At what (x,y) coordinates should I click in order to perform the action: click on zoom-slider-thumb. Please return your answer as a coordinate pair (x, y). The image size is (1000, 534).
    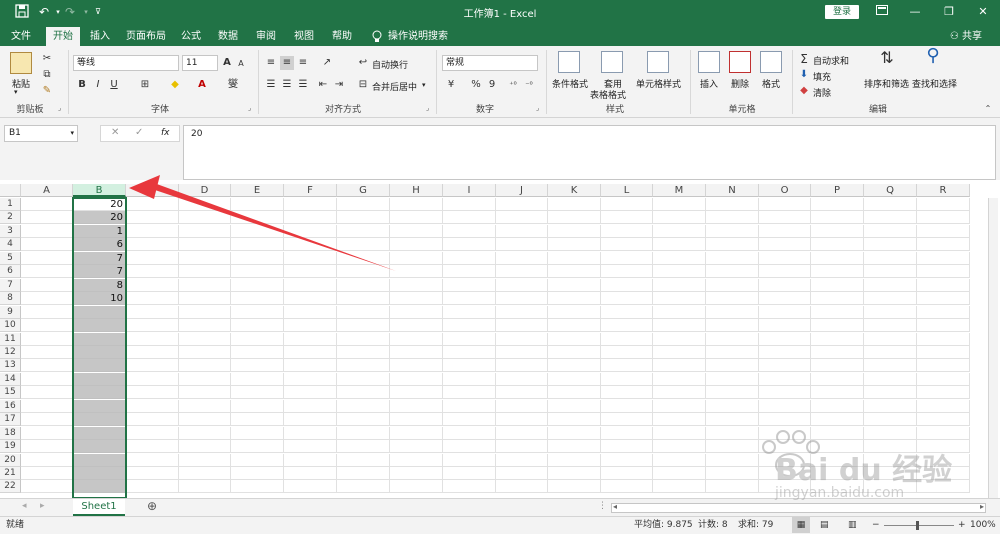
    Looking at the image, I should click on (917, 525).